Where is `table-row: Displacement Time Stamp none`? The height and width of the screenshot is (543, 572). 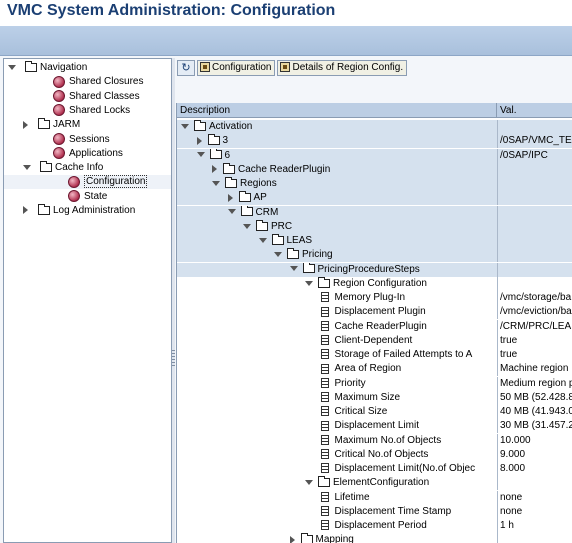 table-row: Displacement Time Stamp none is located at coordinates (374, 511).